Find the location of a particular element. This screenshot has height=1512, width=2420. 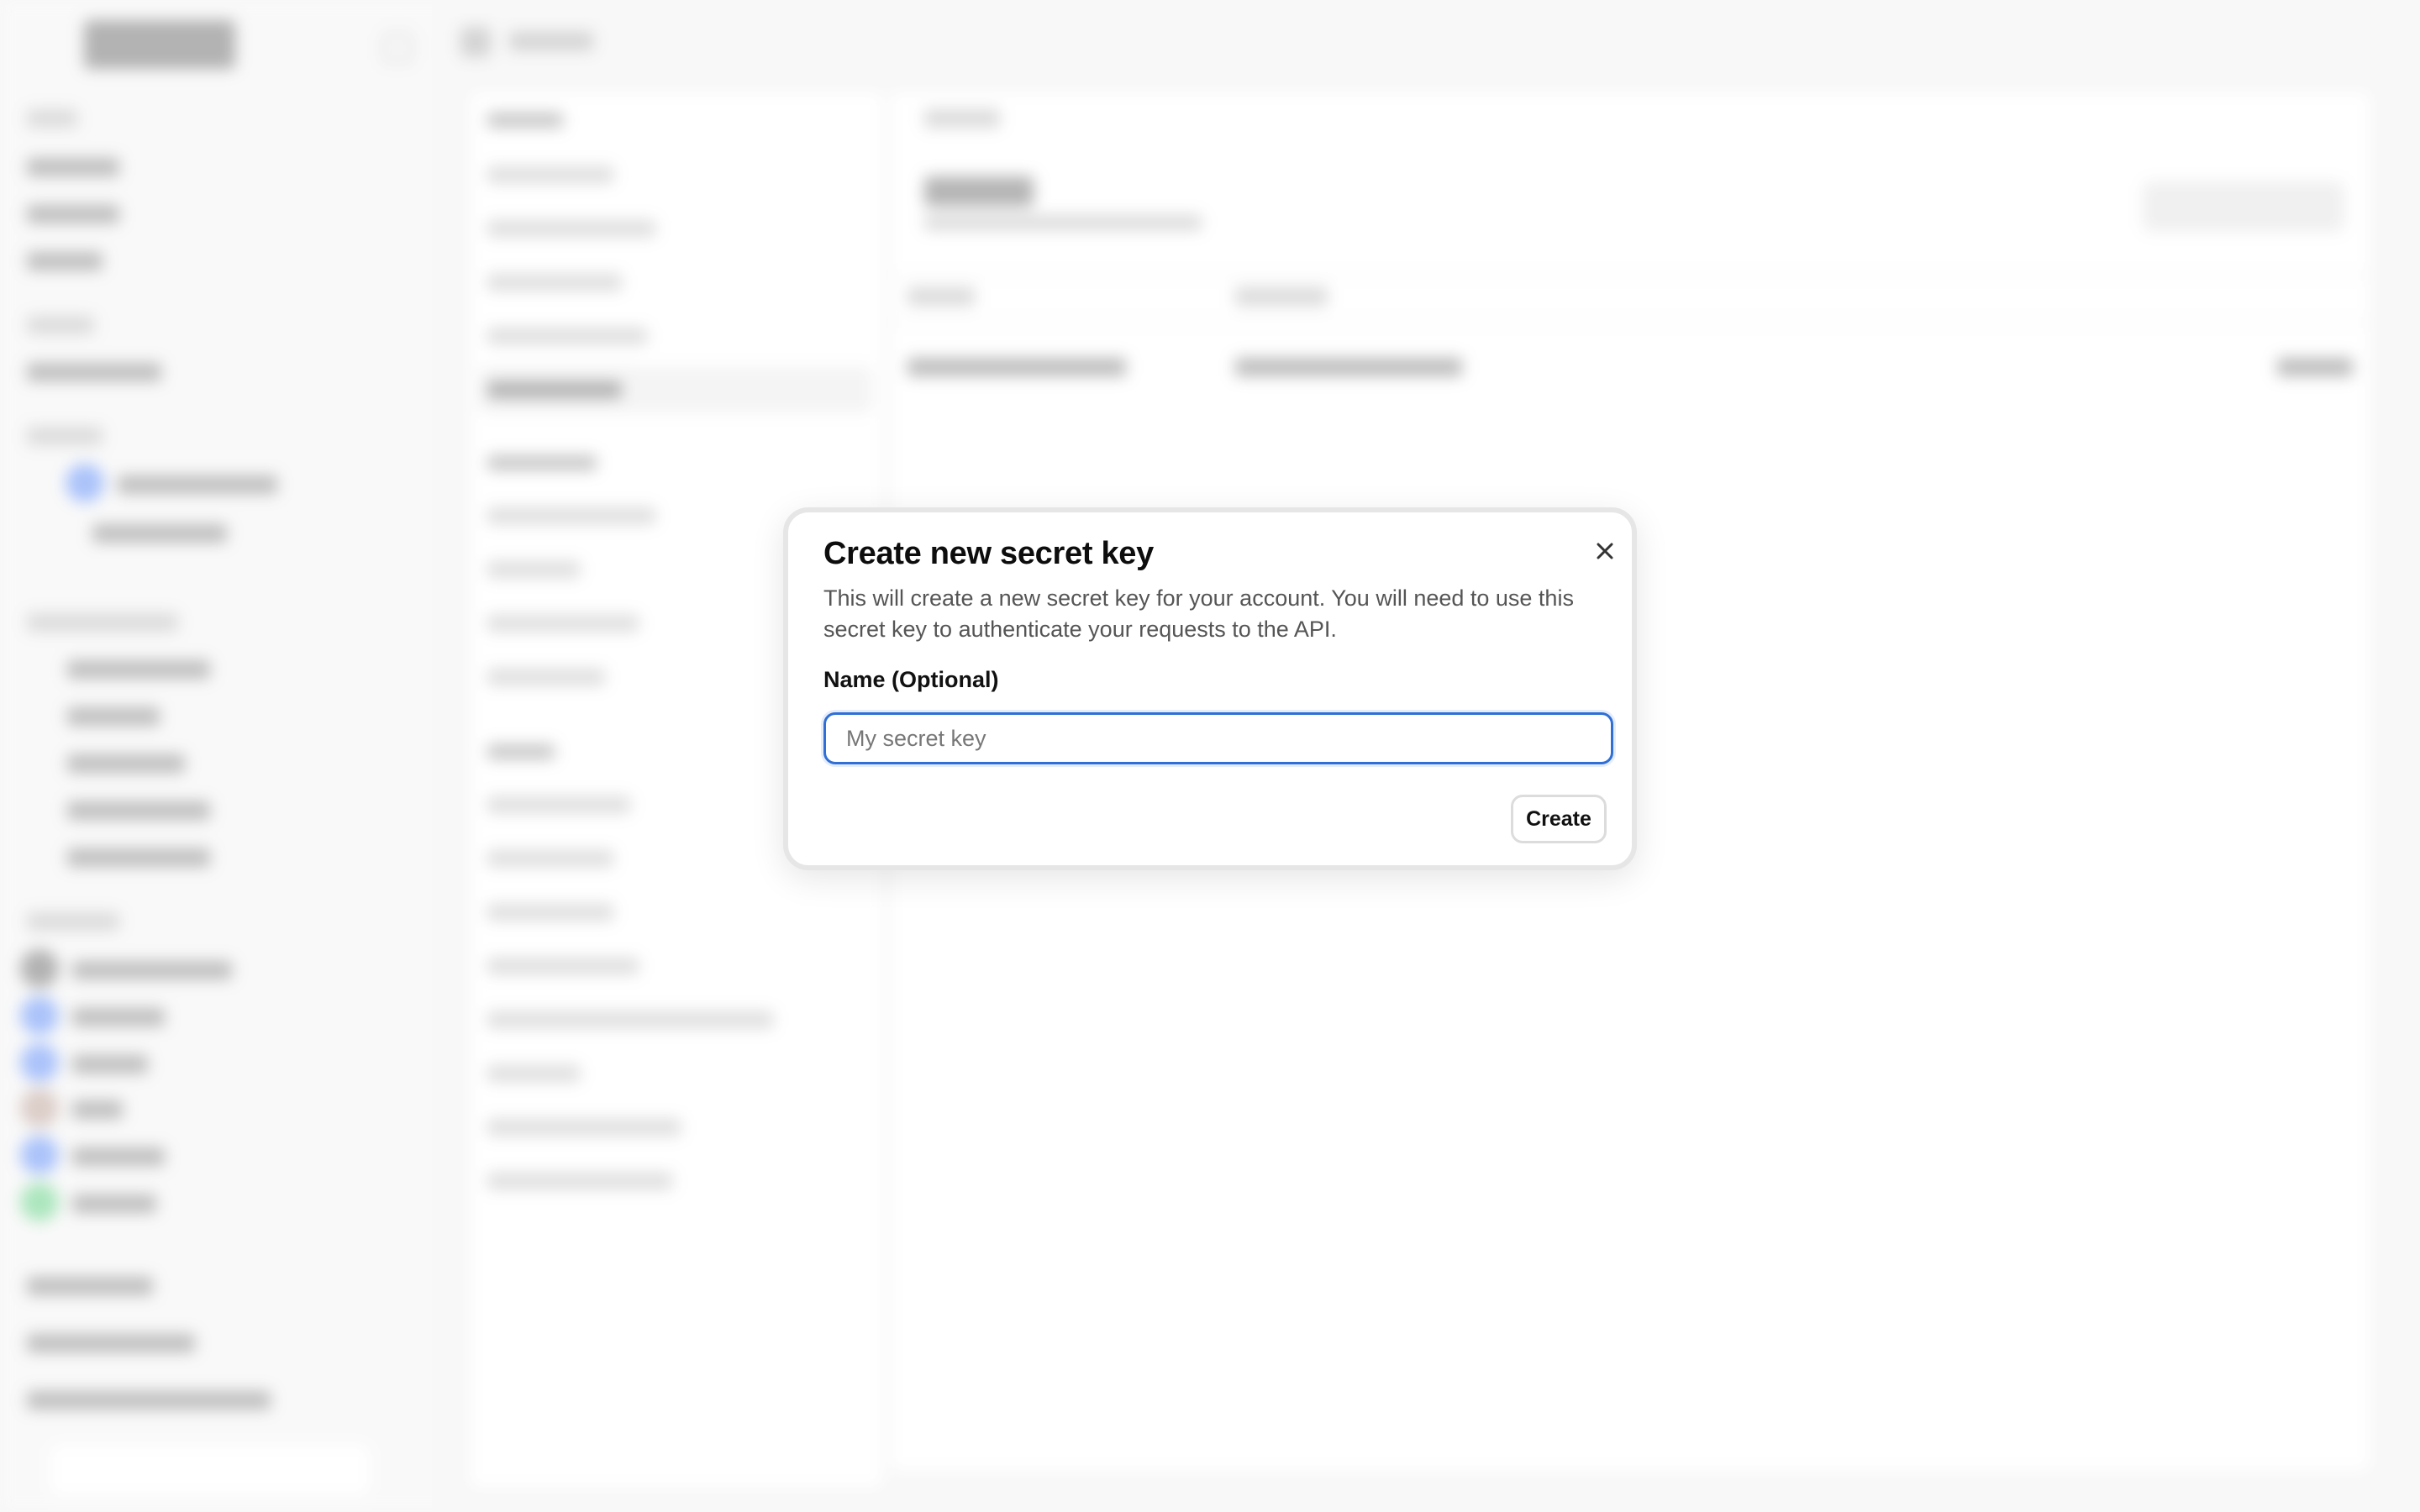

create-button: Create is located at coordinates (1559, 819).